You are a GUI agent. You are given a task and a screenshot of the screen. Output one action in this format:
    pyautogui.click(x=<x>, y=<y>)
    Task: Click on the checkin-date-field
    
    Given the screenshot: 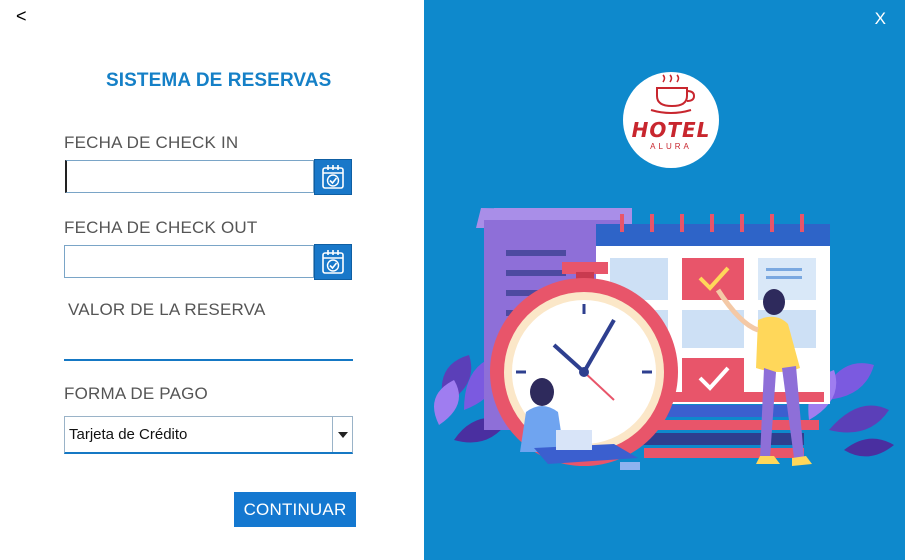 What is the action you would take?
    pyautogui.click(x=189, y=176)
    